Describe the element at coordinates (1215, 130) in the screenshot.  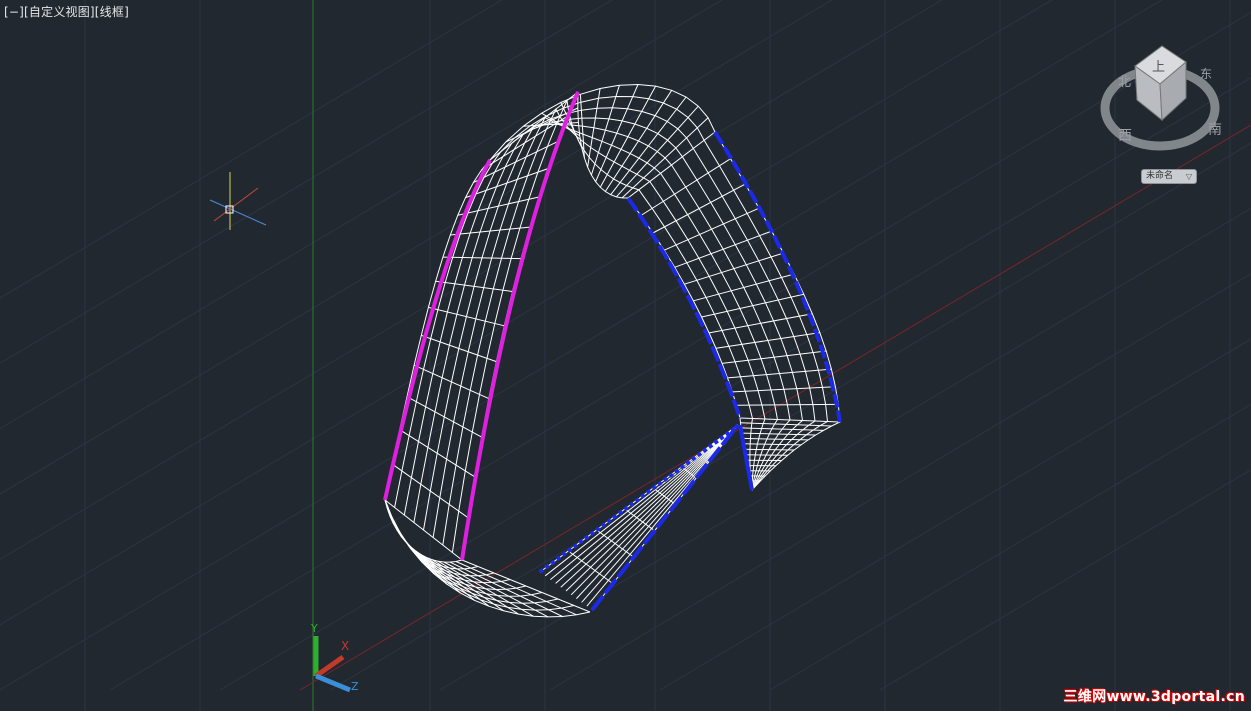
I see `compass-south: 南` at that location.